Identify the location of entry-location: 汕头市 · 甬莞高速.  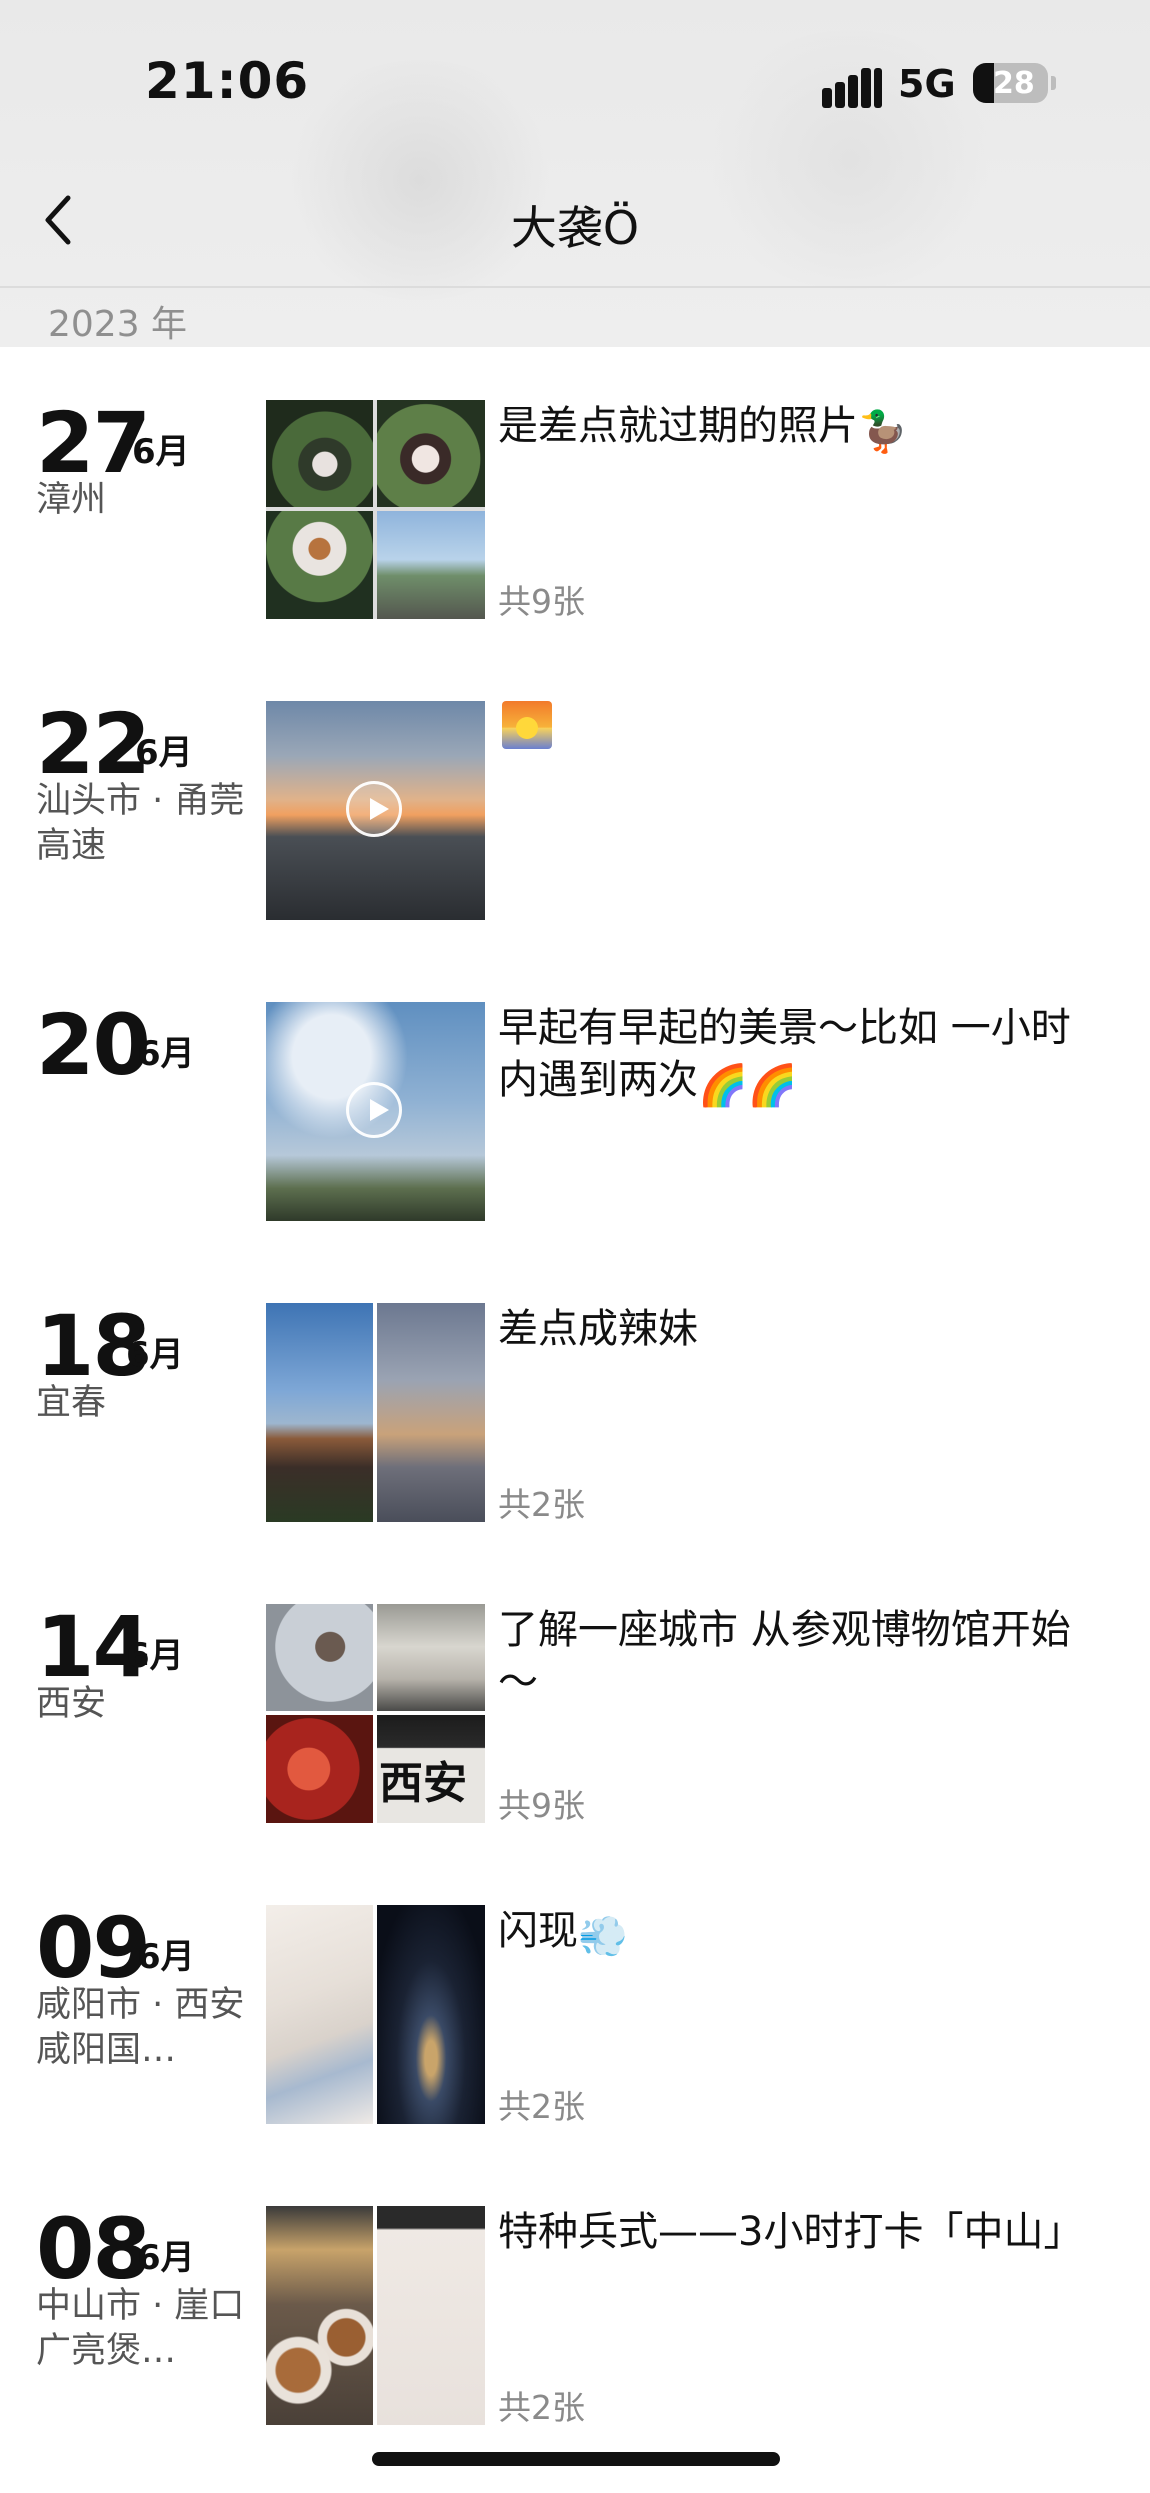
(140, 823).